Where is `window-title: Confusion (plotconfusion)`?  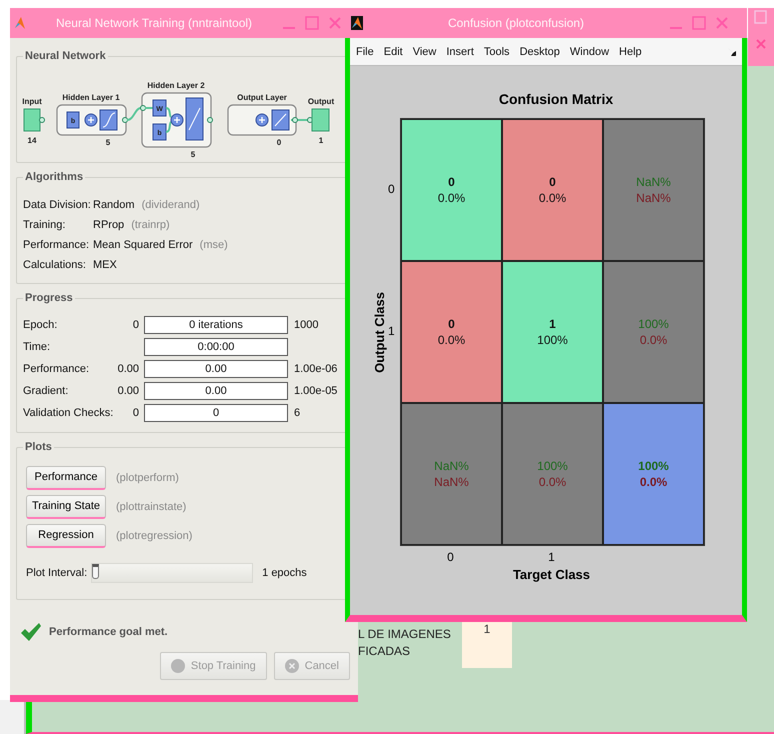
window-title: Confusion (plotconfusion) is located at coordinates (516, 23).